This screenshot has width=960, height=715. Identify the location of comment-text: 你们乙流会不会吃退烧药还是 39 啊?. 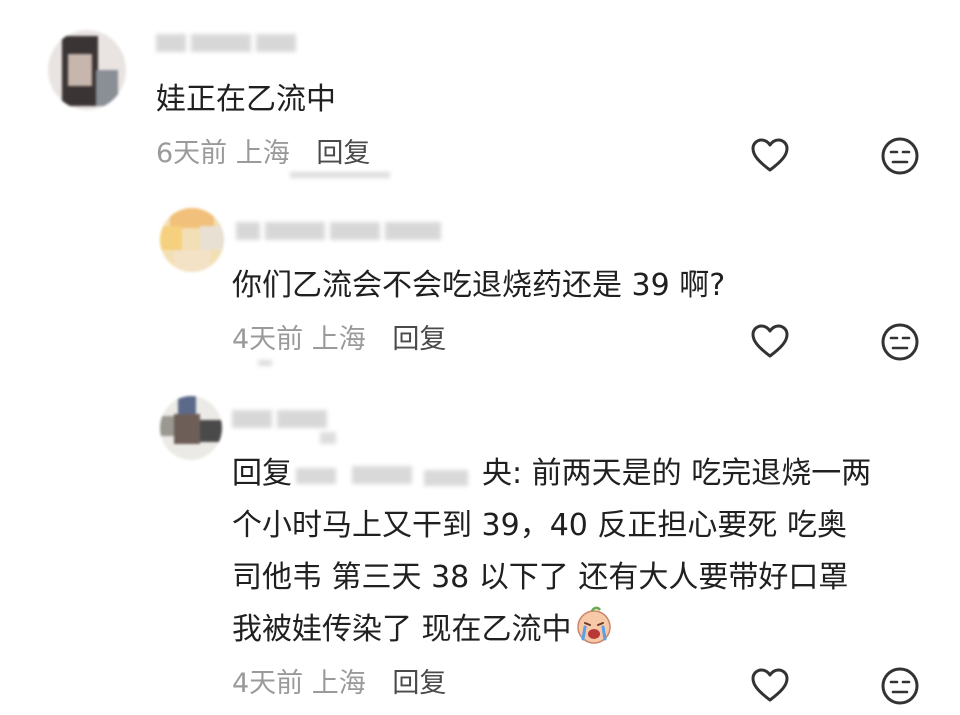
(479, 285).